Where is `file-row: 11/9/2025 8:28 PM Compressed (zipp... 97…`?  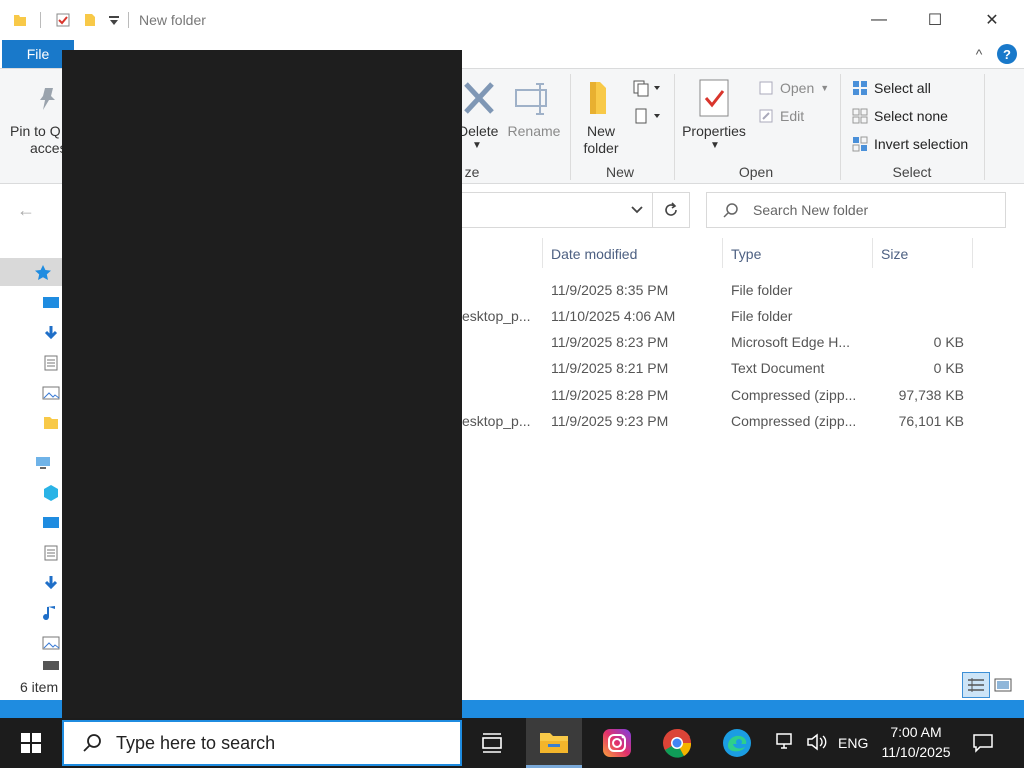 file-row: 11/9/2025 8:28 PM Compressed (zipp... 97… is located at coordinates (722, 395).